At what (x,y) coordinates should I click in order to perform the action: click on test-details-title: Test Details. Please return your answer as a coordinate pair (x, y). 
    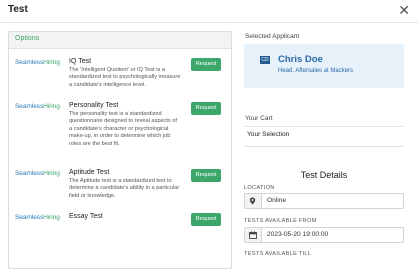
    Looking at the image, I should click on (324, 175).